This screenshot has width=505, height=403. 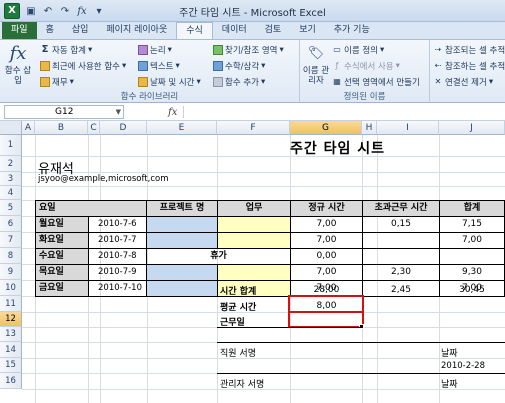 What do you see at coordinates (123, 128) in the screenshot?
I see `column-header: D` at bounding box center [123, 128].